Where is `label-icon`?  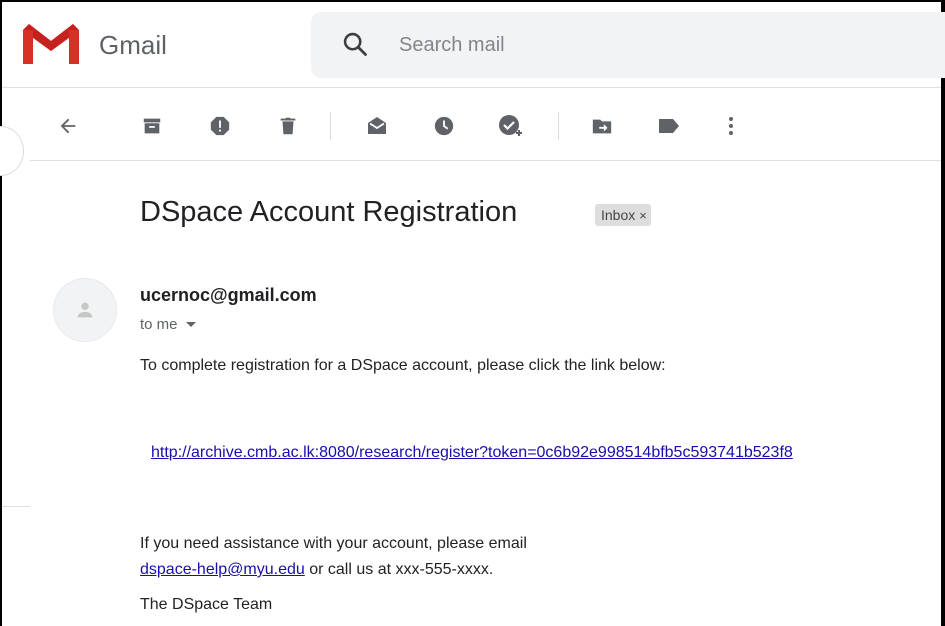
label-icon is located at coordinates (669, 126).